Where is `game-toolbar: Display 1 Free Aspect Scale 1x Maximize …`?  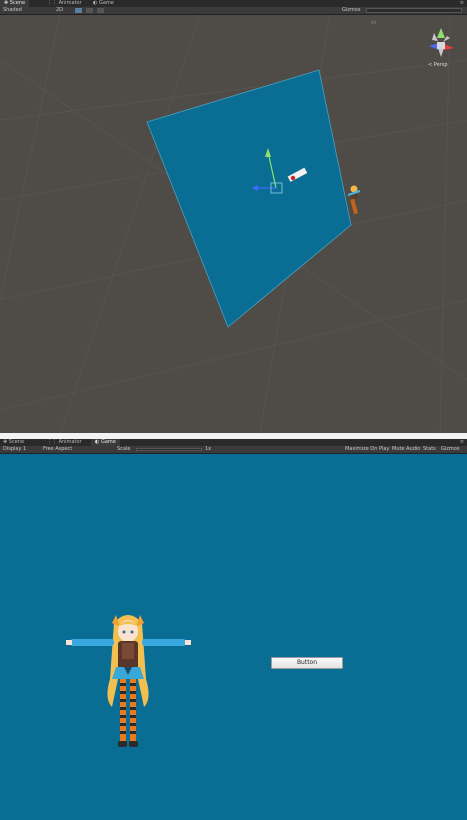
game-toolbar: Display 1 Free Aspect Scale 1x Maximize … is located at coordinates (233, 450).